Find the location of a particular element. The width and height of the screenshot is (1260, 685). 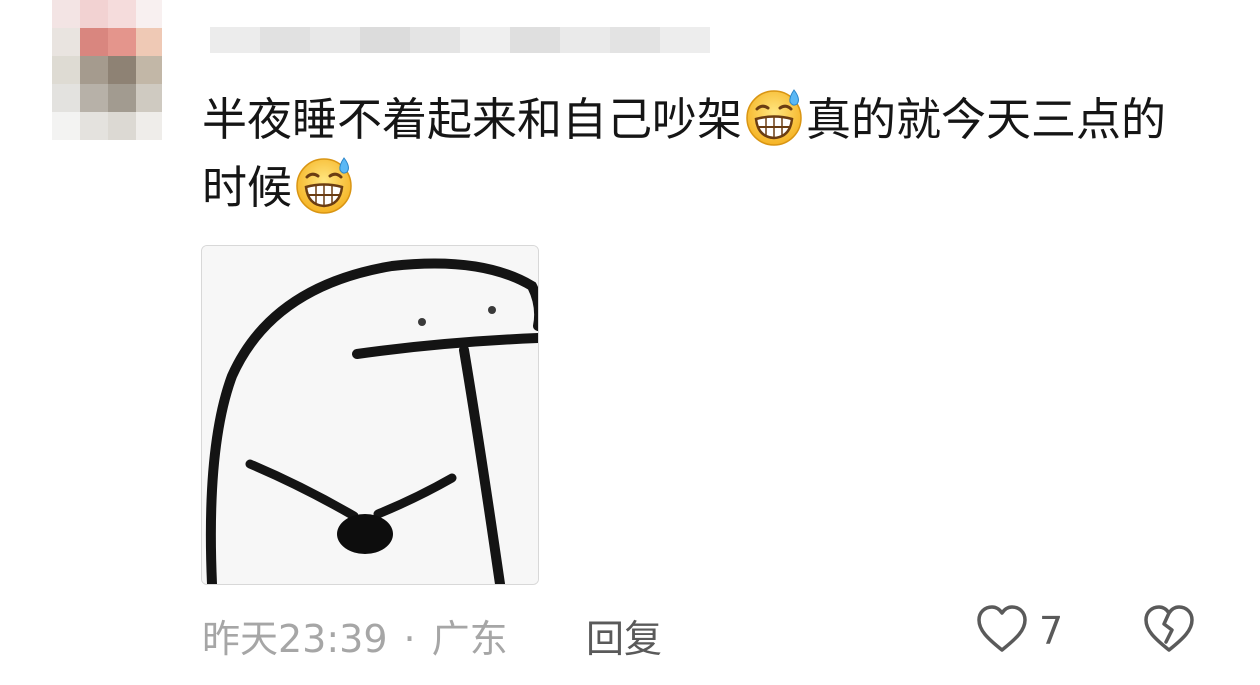

like-button: 7 is located at coordinates (1019, 631).